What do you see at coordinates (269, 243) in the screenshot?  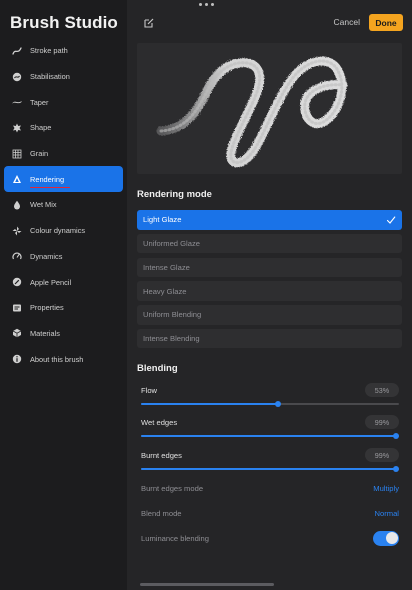 I see `rendering-mode-option: Uniformed Glaze` at bounding box center [269, 243].